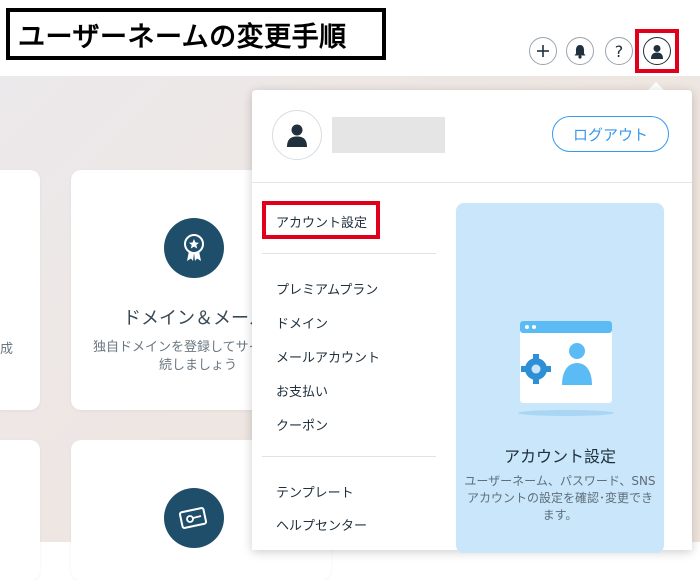 This screenshot has width=700, height=580. I want to click on card-desc-fragment: 成, so click(7, 349).